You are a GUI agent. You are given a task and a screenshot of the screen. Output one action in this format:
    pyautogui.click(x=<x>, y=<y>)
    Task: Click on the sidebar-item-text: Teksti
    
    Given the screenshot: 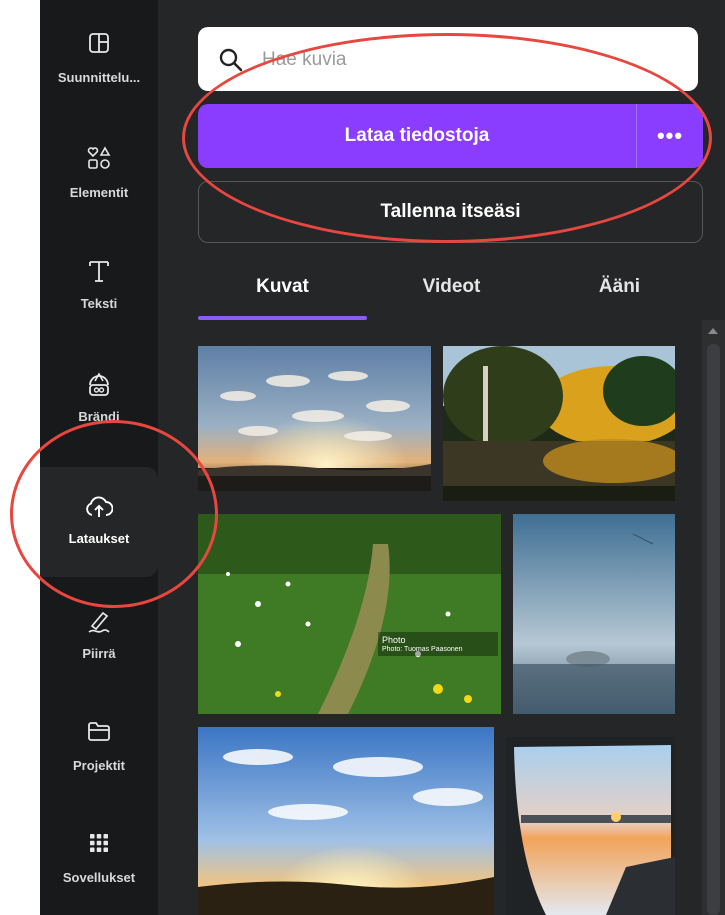 What is the action you would take?
    pyautogui.click(x=99, y=286)
    